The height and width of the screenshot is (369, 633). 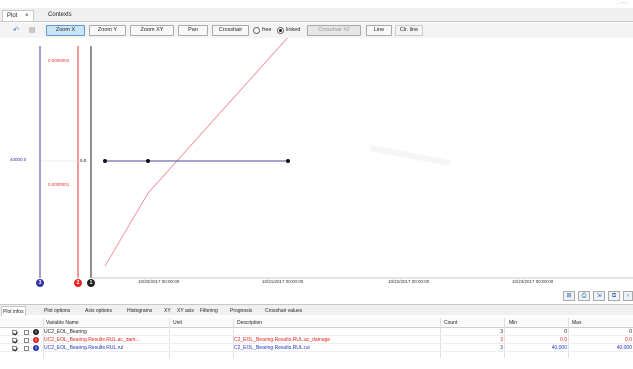 What do you see at coordinates (513, 323) in the screenshot?
I see `col-min: Min` at bounding box center [513, 323].